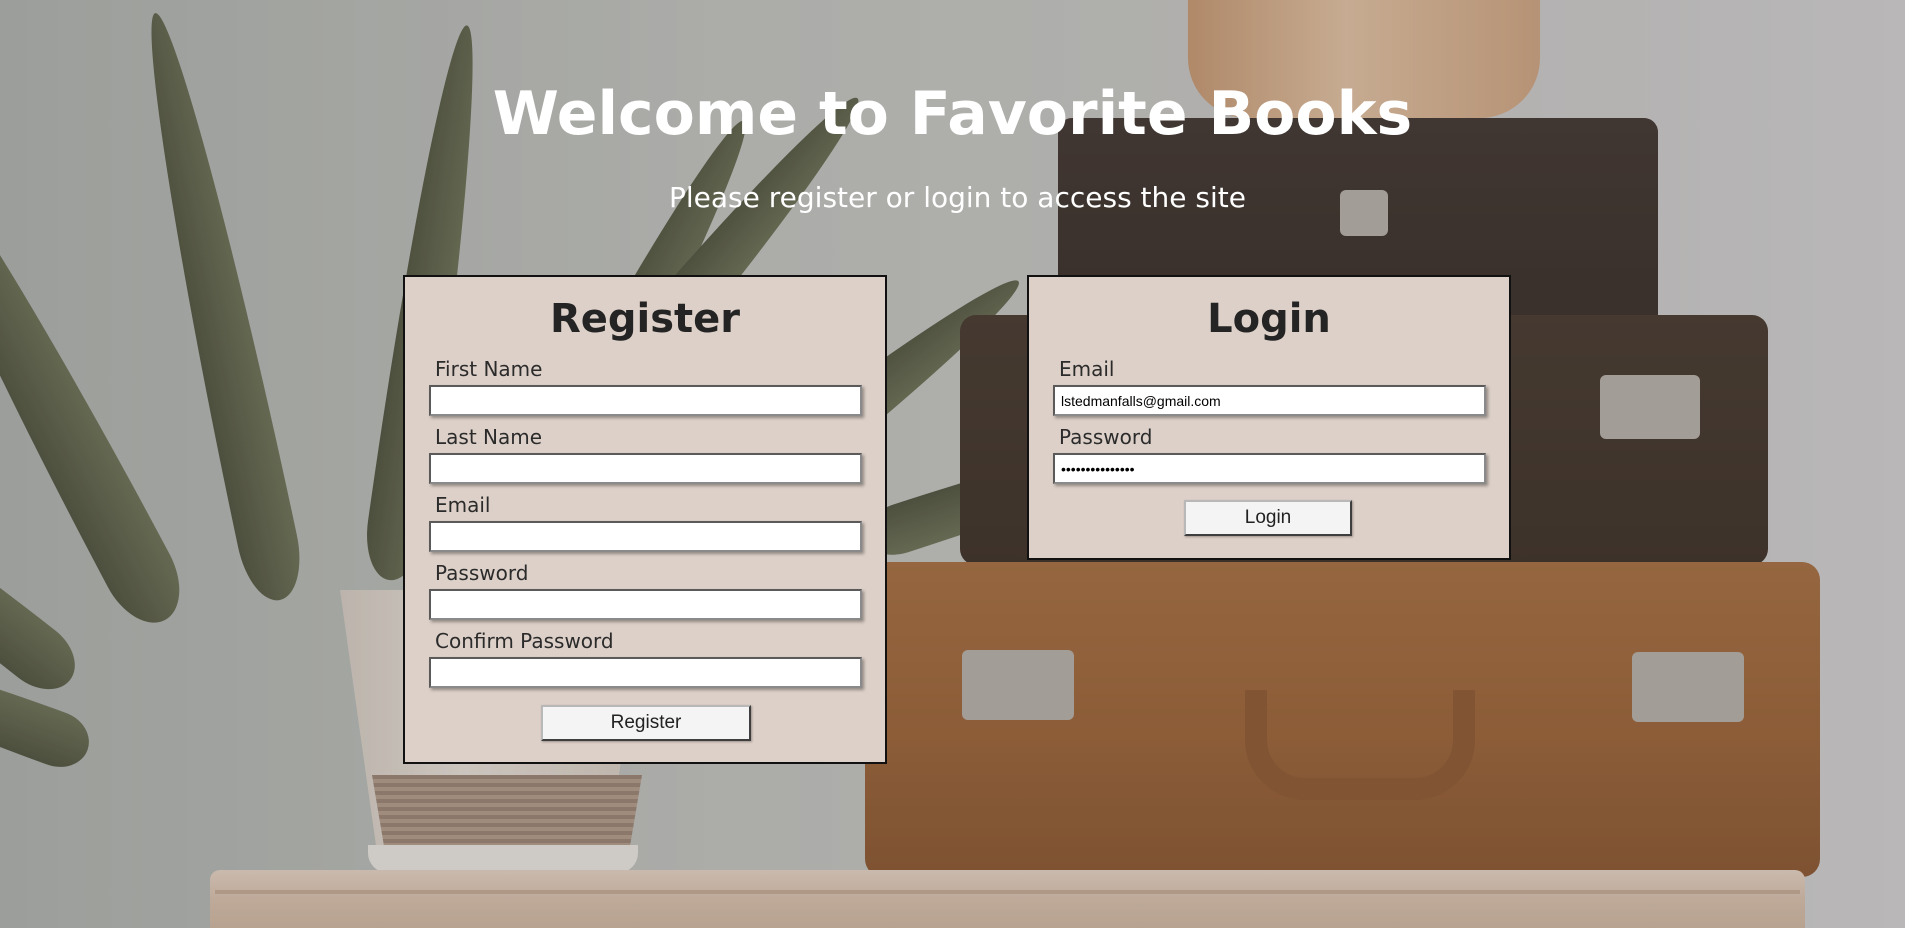 The image size is (1905, 928). What do you see at coordinates (952, 114) in the screenshot?
I see `page-title: Welcome to Favorite Books` at bounding box center [952, 114].